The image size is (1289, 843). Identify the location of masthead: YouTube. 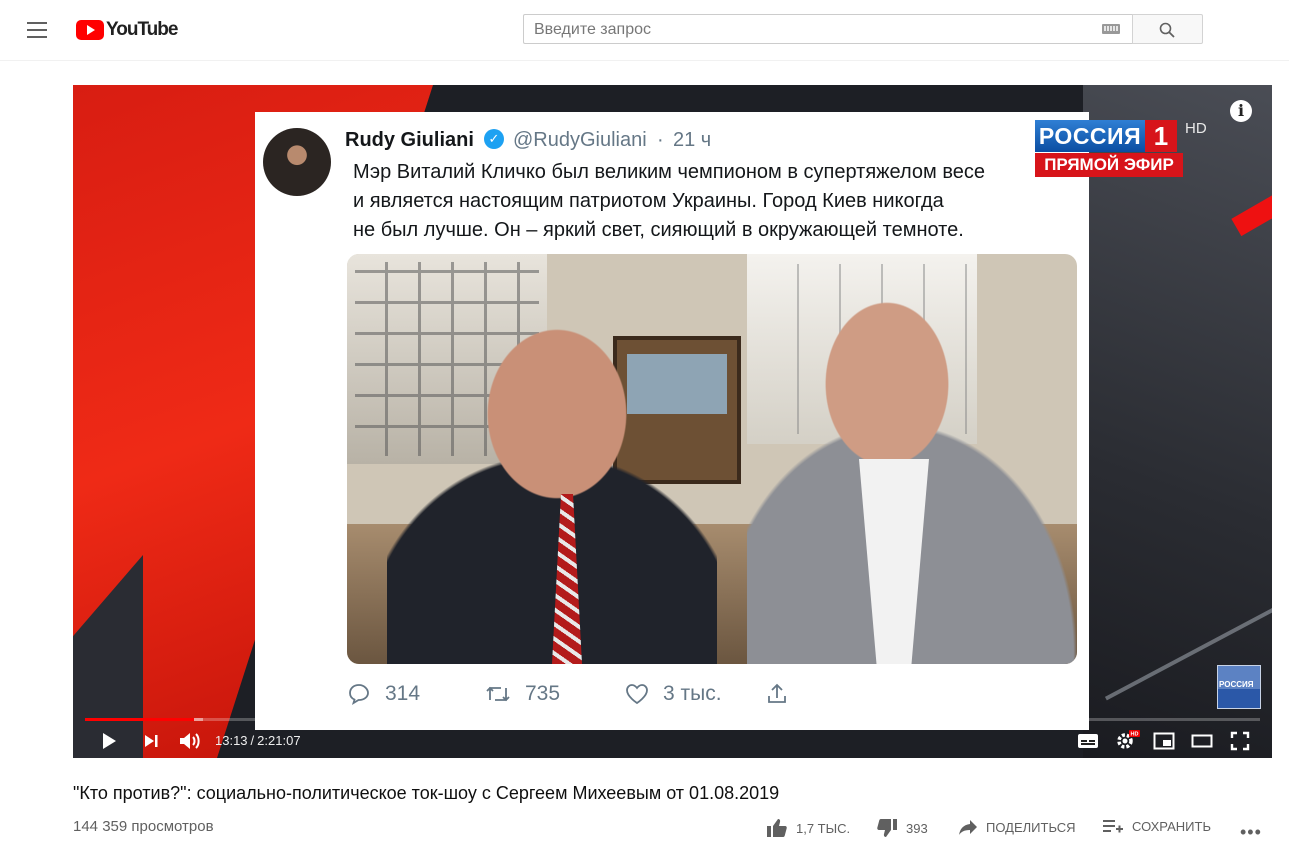
(644, 30).